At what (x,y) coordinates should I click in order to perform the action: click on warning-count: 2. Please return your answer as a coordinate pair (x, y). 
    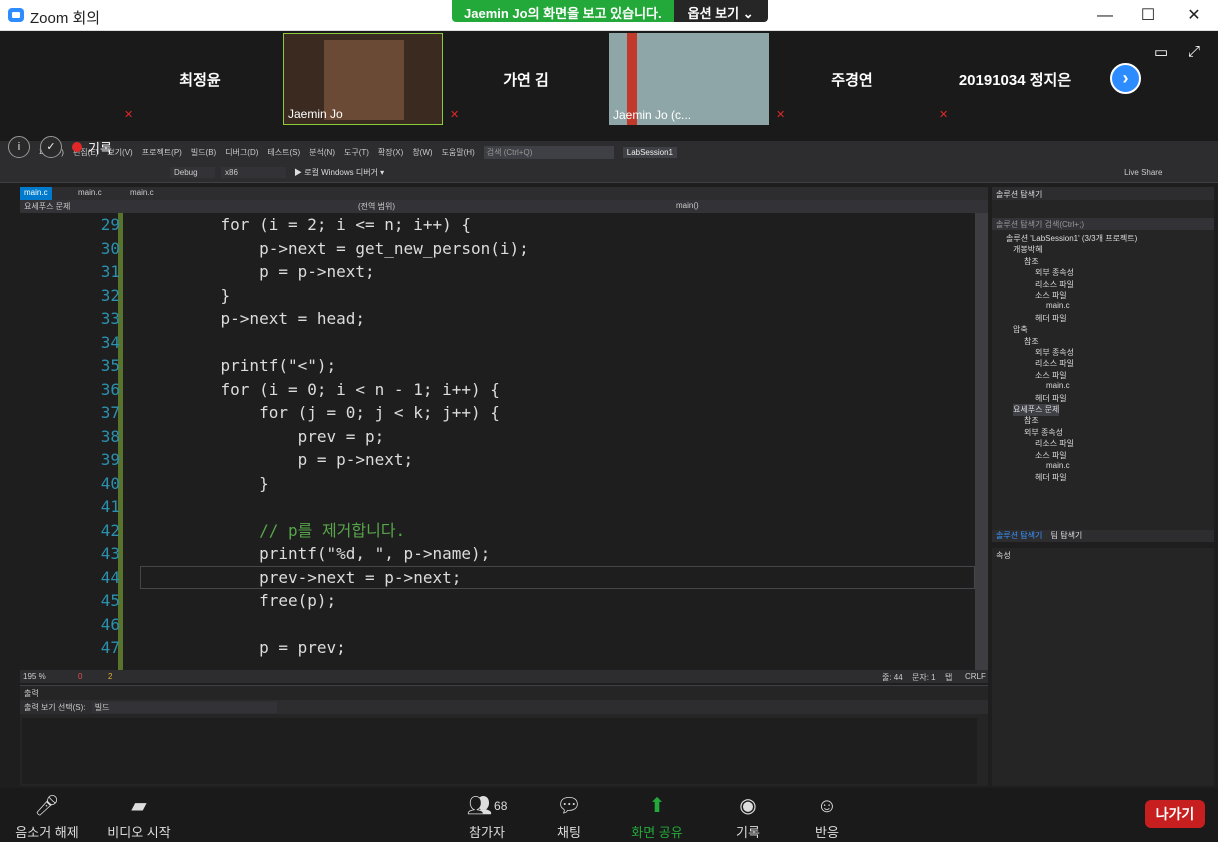
    Looking at the image, I should click on (110, 676).